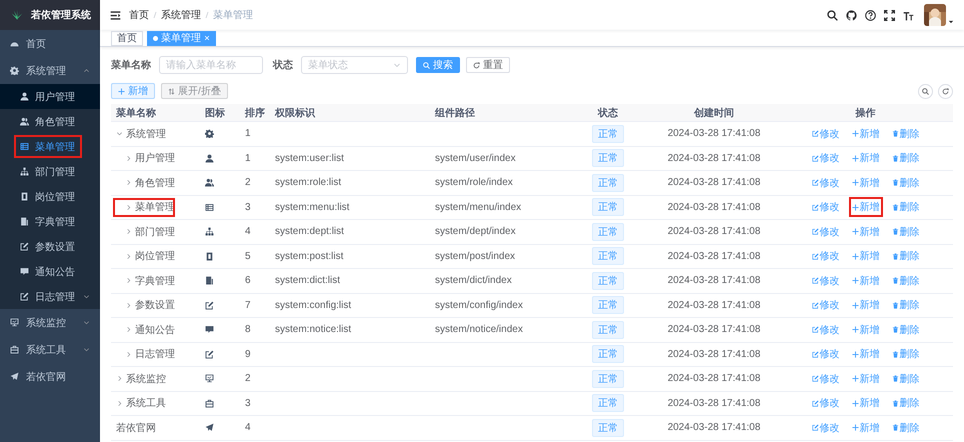  What do you see at coordinates (354, 65) in the screenshot?
I see `select-field: 菜单状态` at bounding box center [354, 65].